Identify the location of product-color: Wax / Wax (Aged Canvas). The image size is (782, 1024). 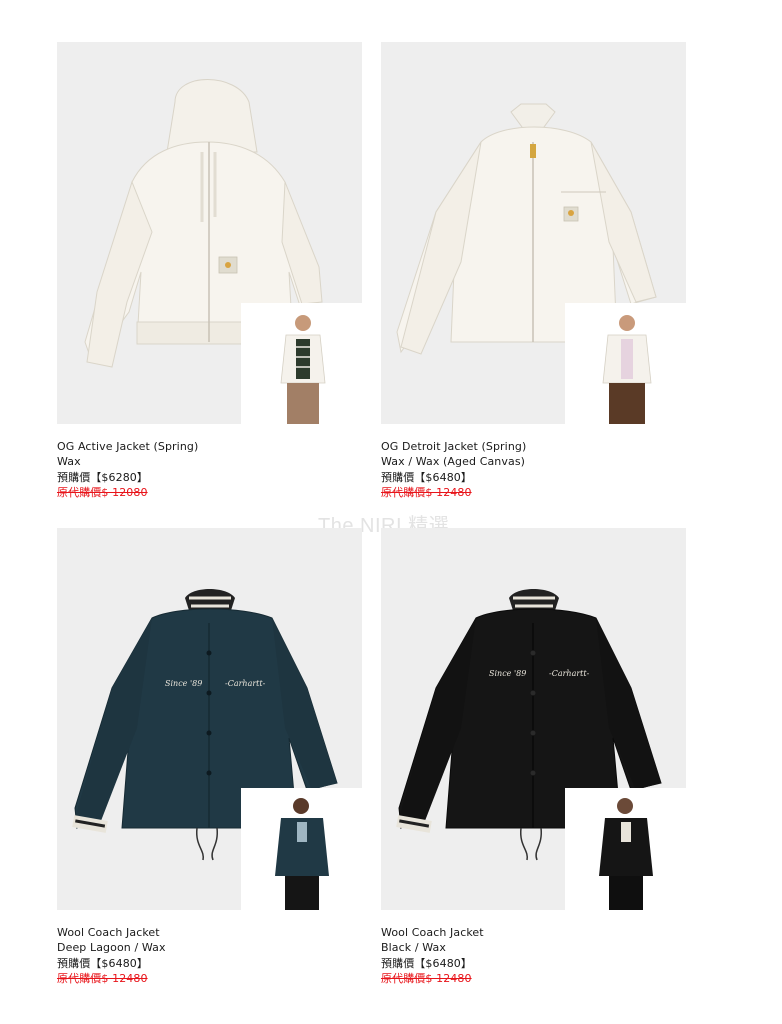
(453, 461).